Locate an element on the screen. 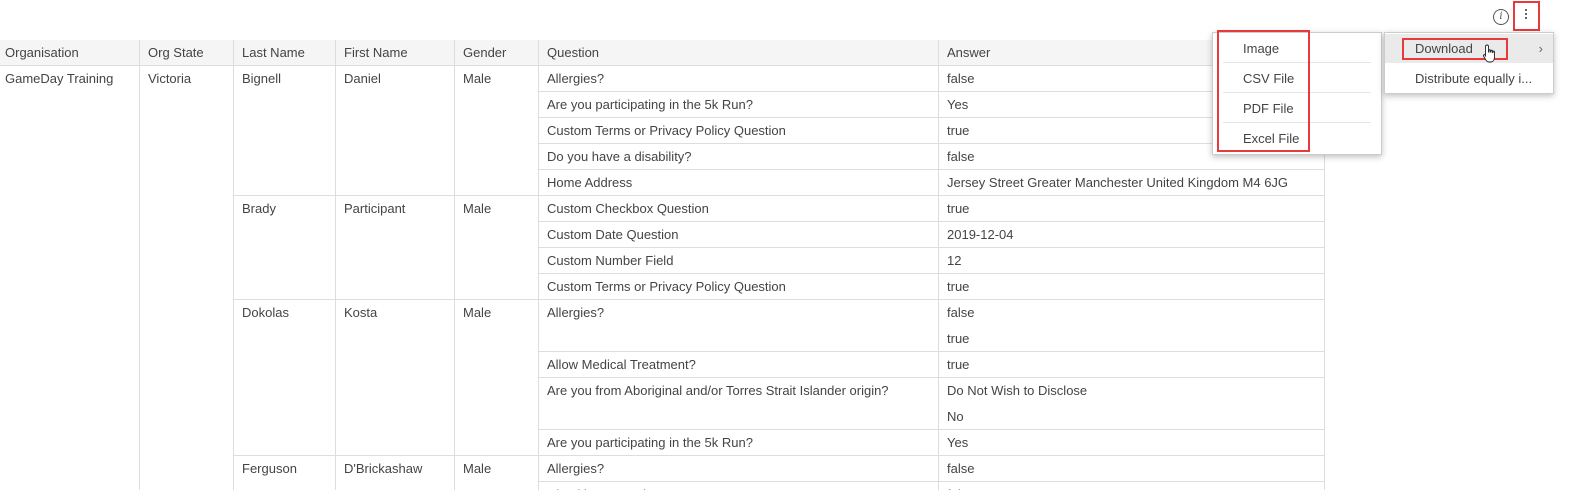 The height and width of the screenshot is (504, 1569). cell-answer: 12 is located at coordinates (1131, 260).